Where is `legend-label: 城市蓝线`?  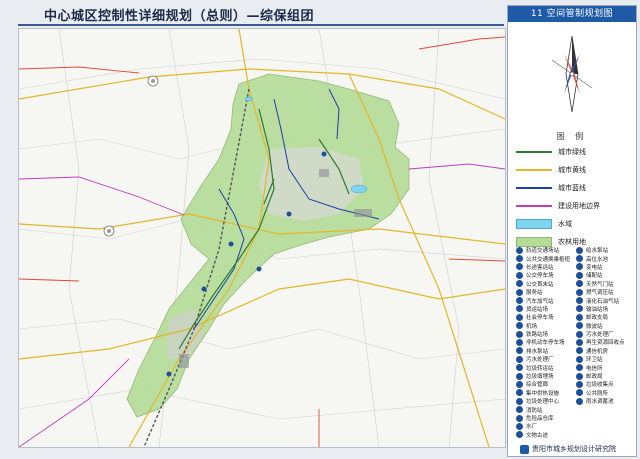
legend-label: 城市蓝线 is located at coordinates (572, 188).